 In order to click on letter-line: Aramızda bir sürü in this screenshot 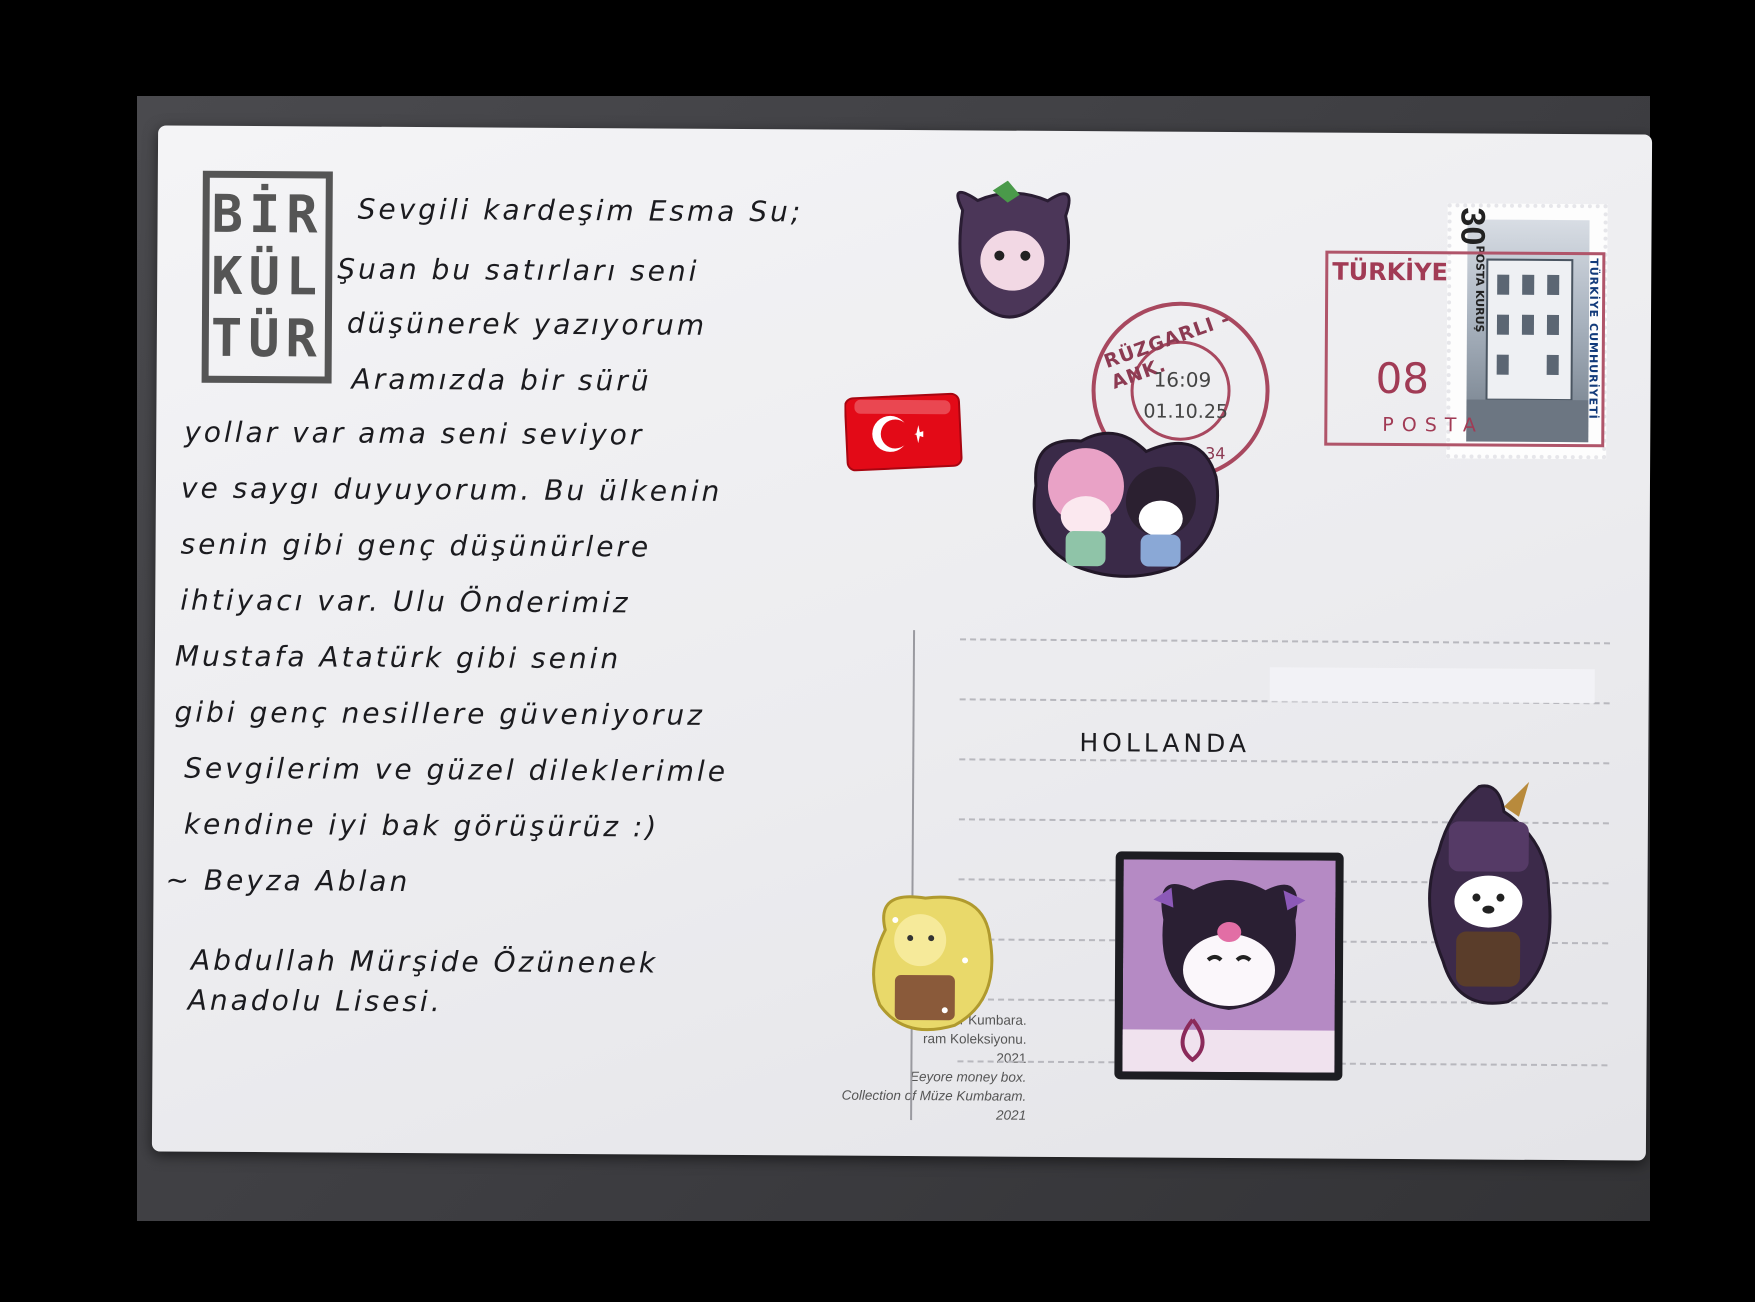, I will do `click(501, 380)`.